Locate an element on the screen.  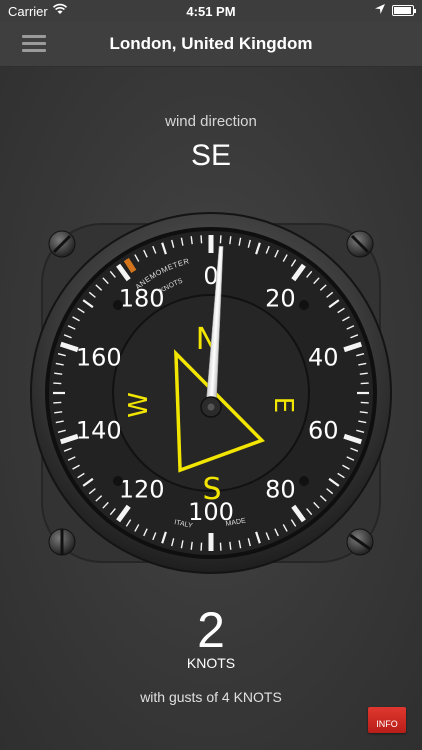
info-button: INFO is located at coordinates (387, 720).